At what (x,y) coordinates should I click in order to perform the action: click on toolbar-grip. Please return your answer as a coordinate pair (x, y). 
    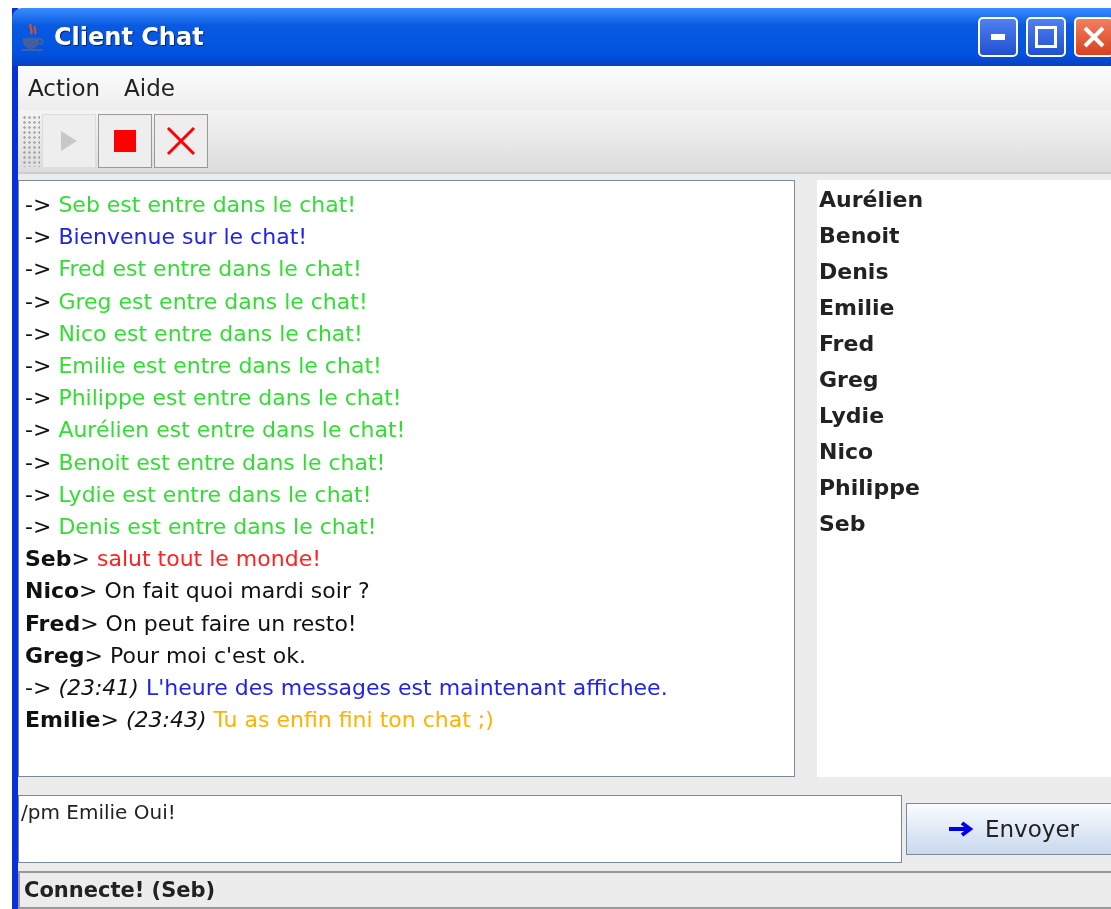
    Looking at the image, I should click on (31, 141).